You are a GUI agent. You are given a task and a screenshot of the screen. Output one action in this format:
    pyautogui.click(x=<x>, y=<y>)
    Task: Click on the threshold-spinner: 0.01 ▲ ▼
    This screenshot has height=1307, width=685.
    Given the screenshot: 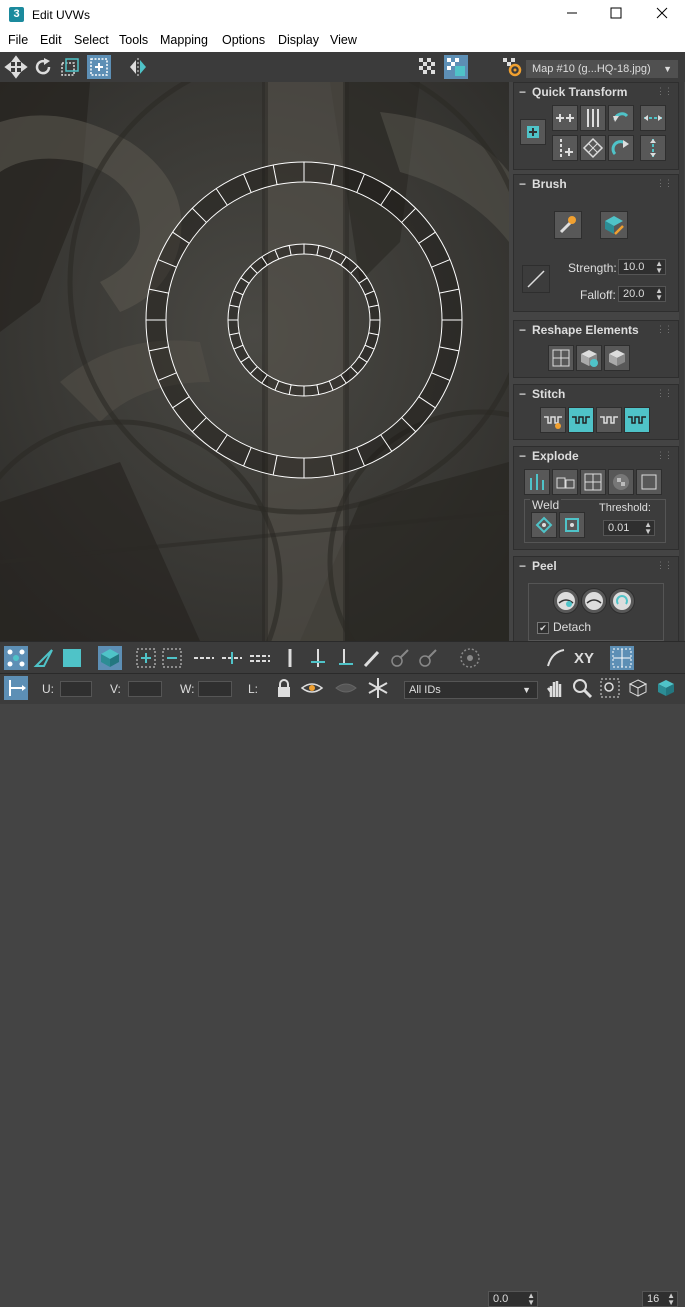 What is the action you would take?
    pyautogui.click(x=629, y=528)
    